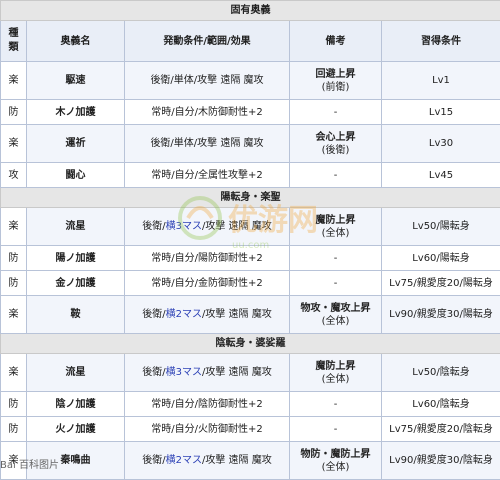 Image resolution: width=500 pixels, height=480 pixels. What do you see at coordinates (207, 41) in the screenshot?
I see `header-condition: 発動条件/範囲/効果` at bounding box center [207, 41].